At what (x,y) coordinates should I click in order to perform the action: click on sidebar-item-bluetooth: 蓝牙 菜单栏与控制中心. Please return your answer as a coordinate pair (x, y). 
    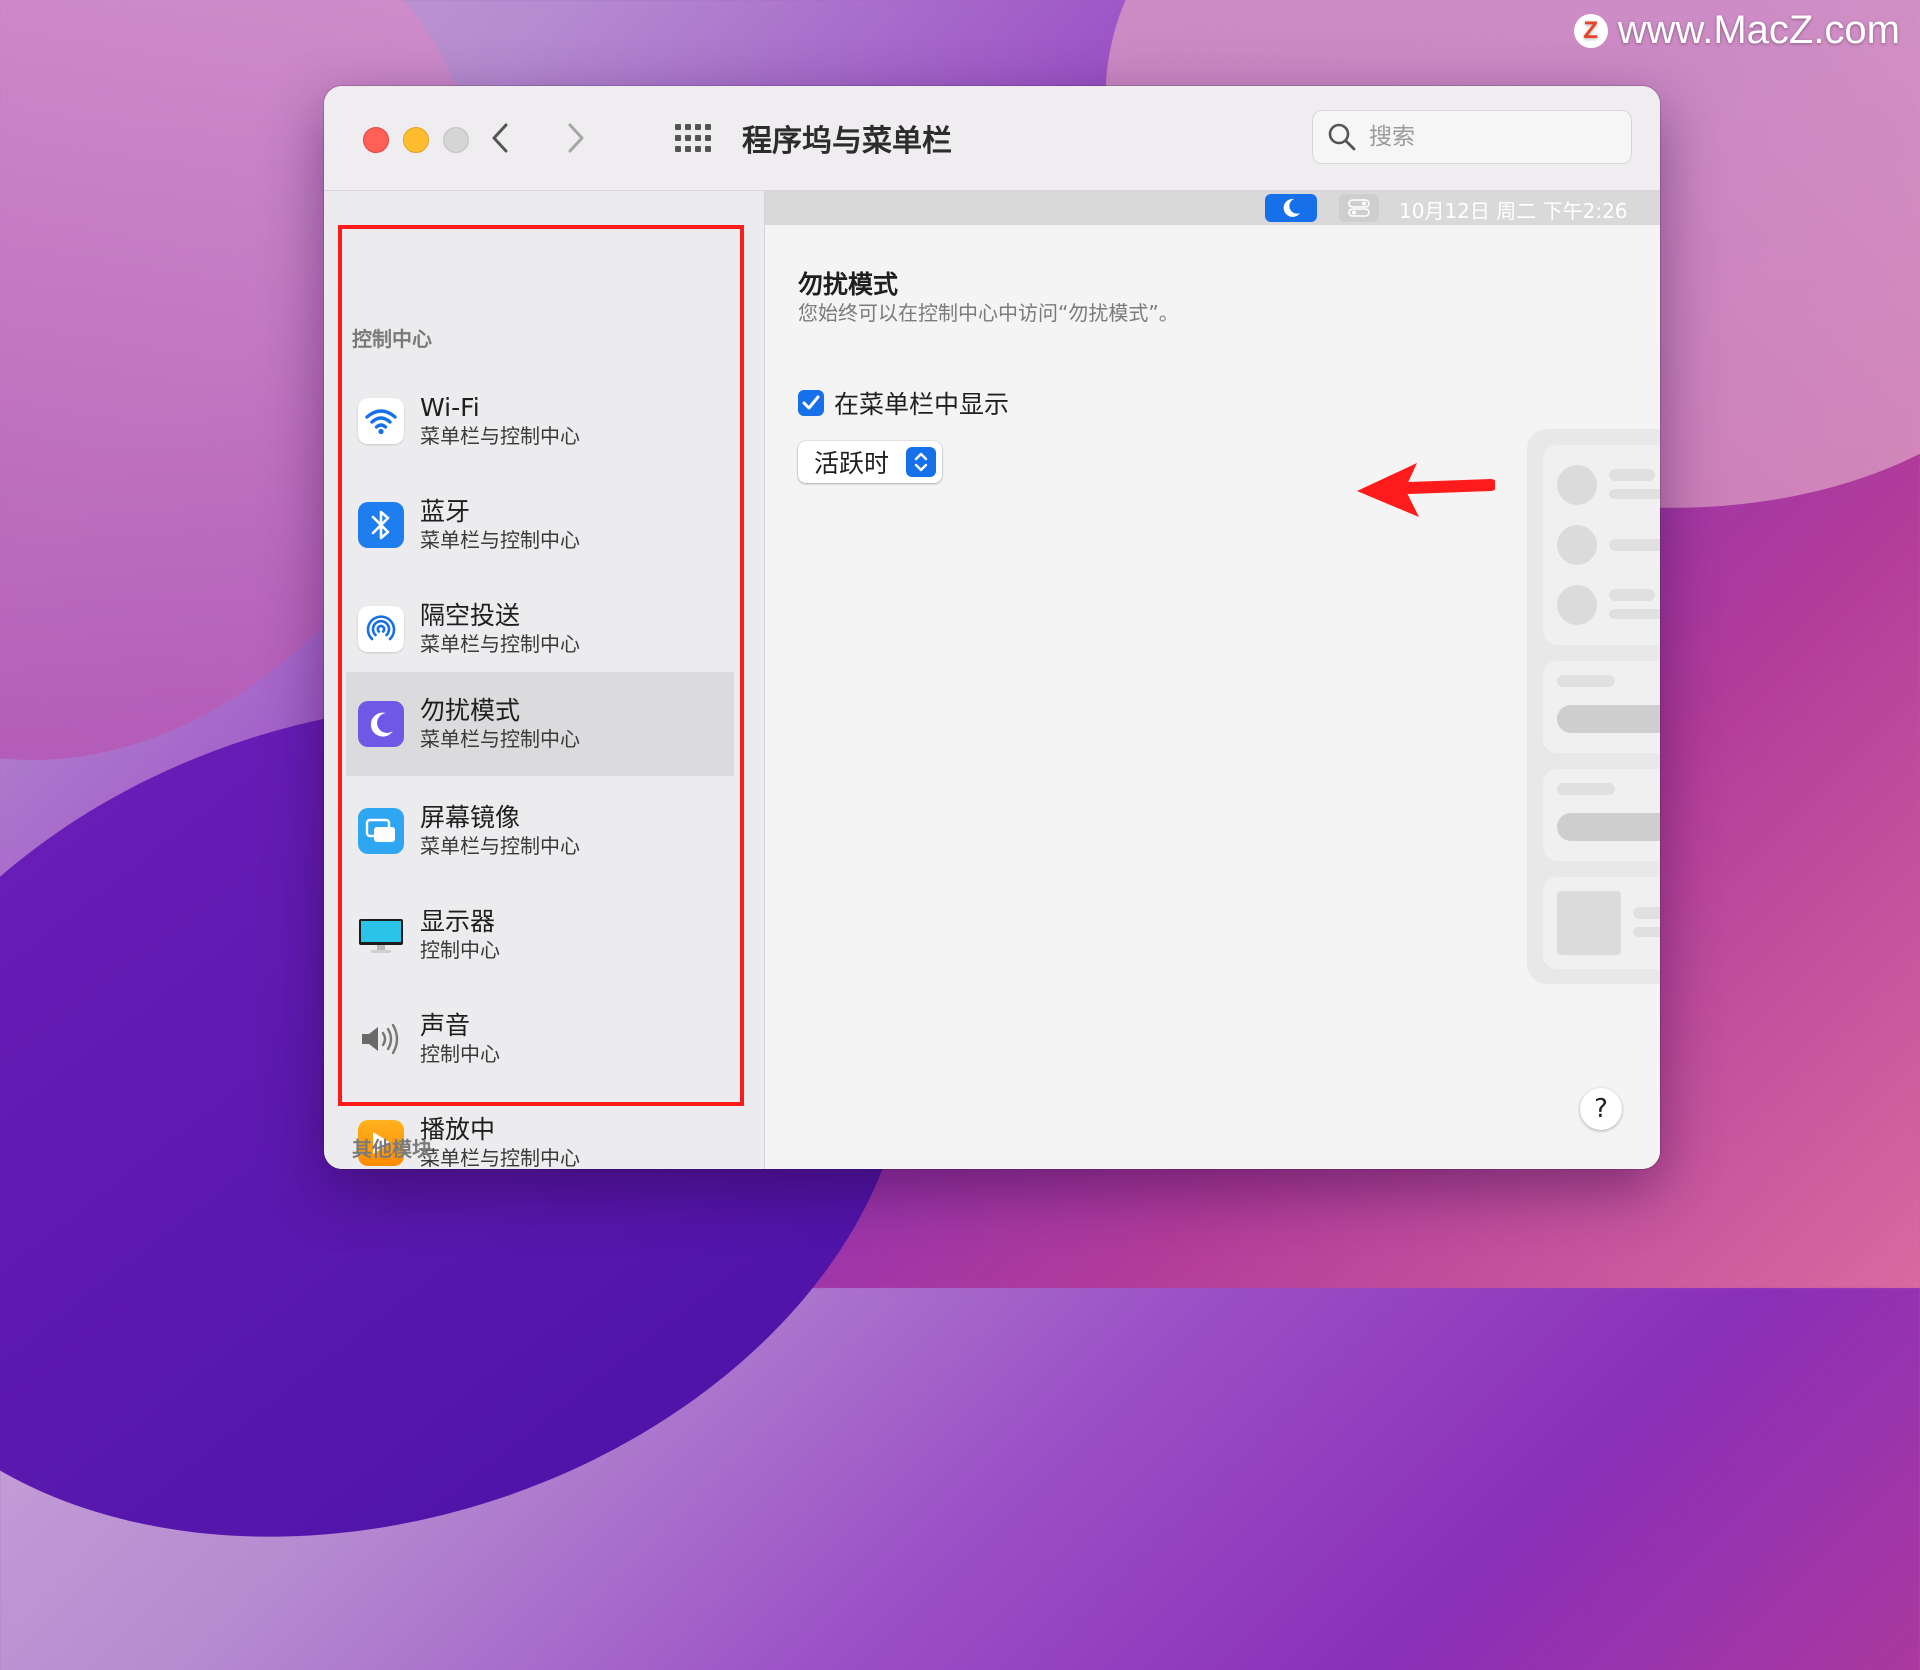
    Looking at the image, I should click on (540, 525).